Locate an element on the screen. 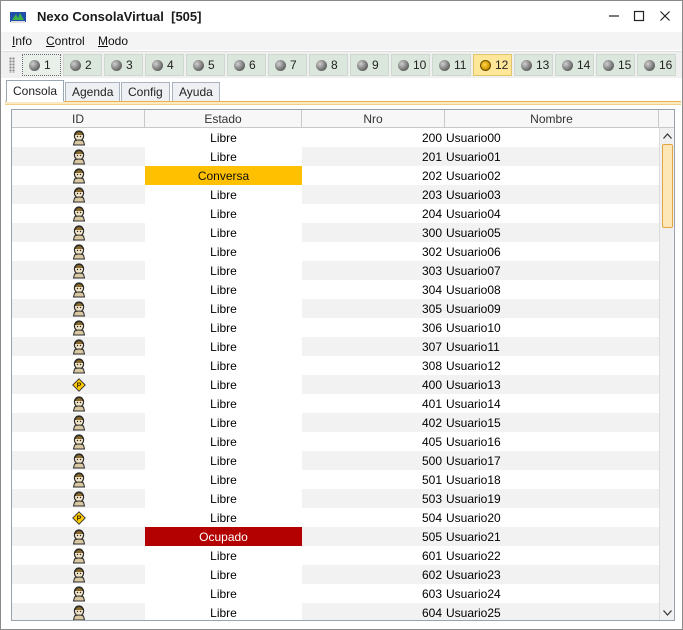  table-row: Libre 302 Usuario06 is located at coordinates (335, 251).